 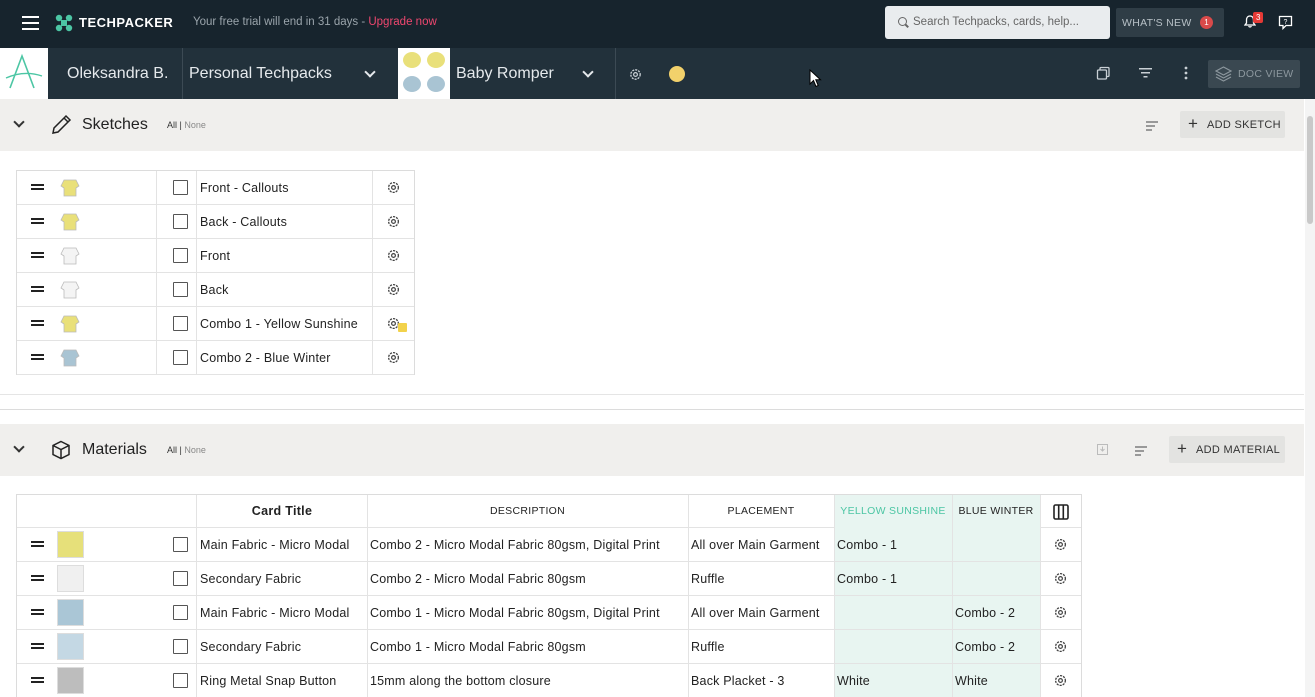 I want to click on yellow-sunshine-cell: White, so click(x=853, y=681).